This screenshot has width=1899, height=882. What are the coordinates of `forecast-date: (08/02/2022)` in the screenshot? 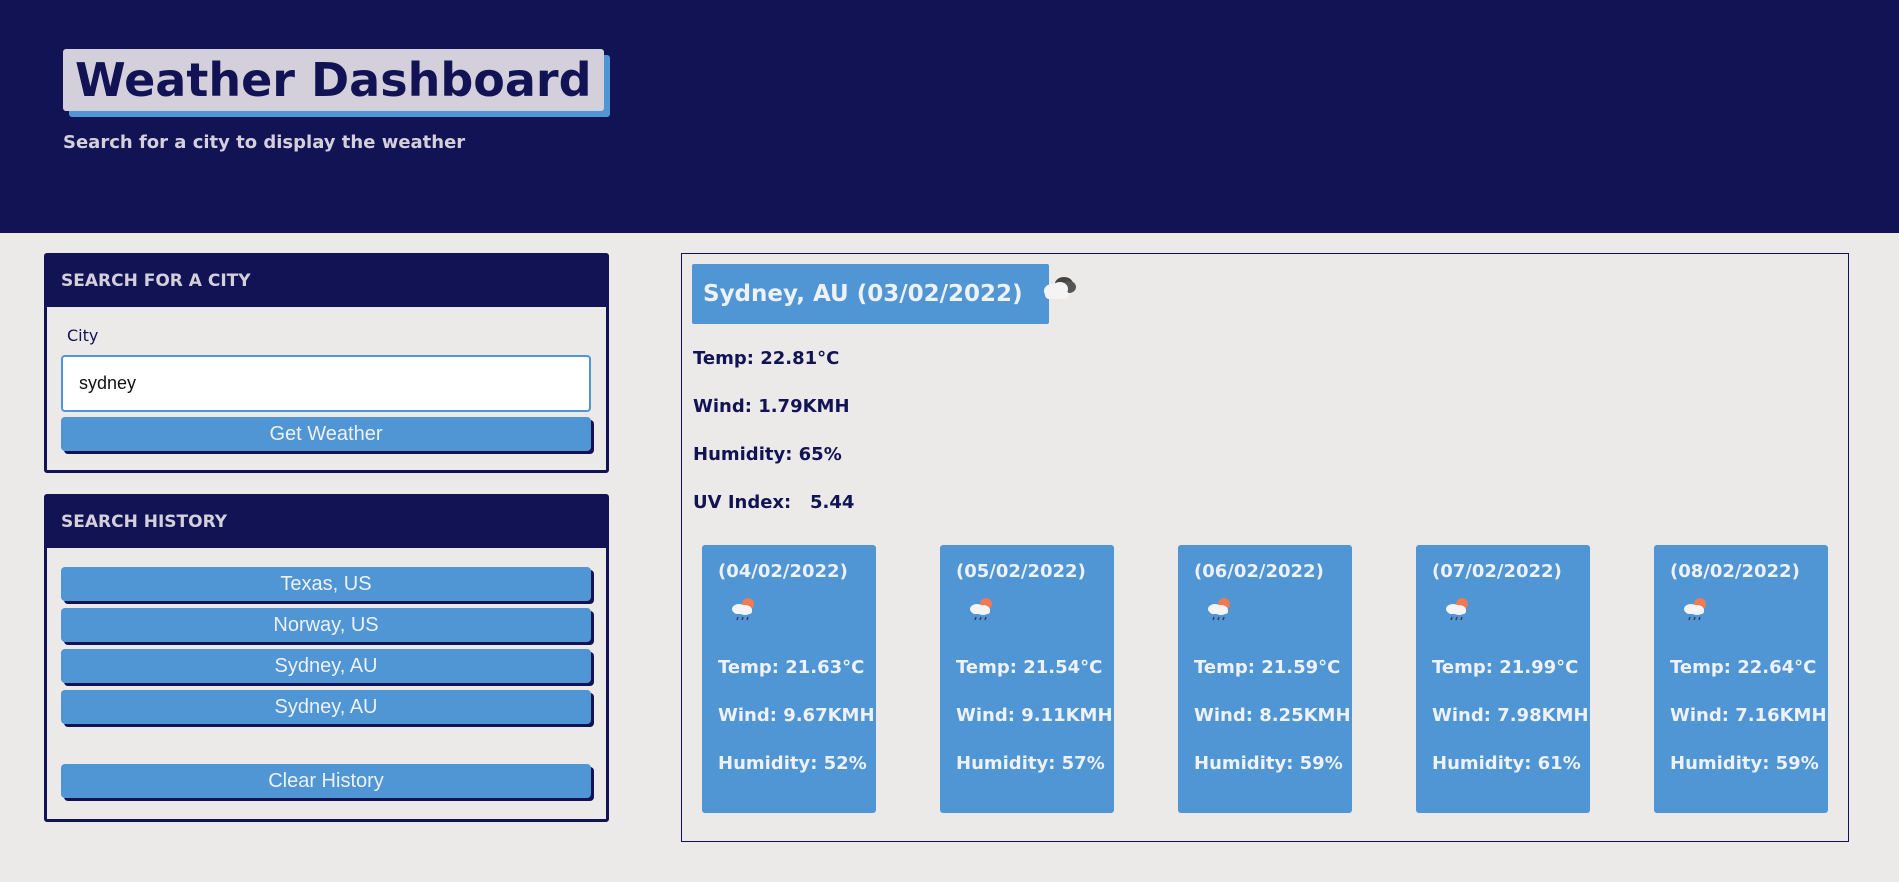 It's located at (1735, 571).